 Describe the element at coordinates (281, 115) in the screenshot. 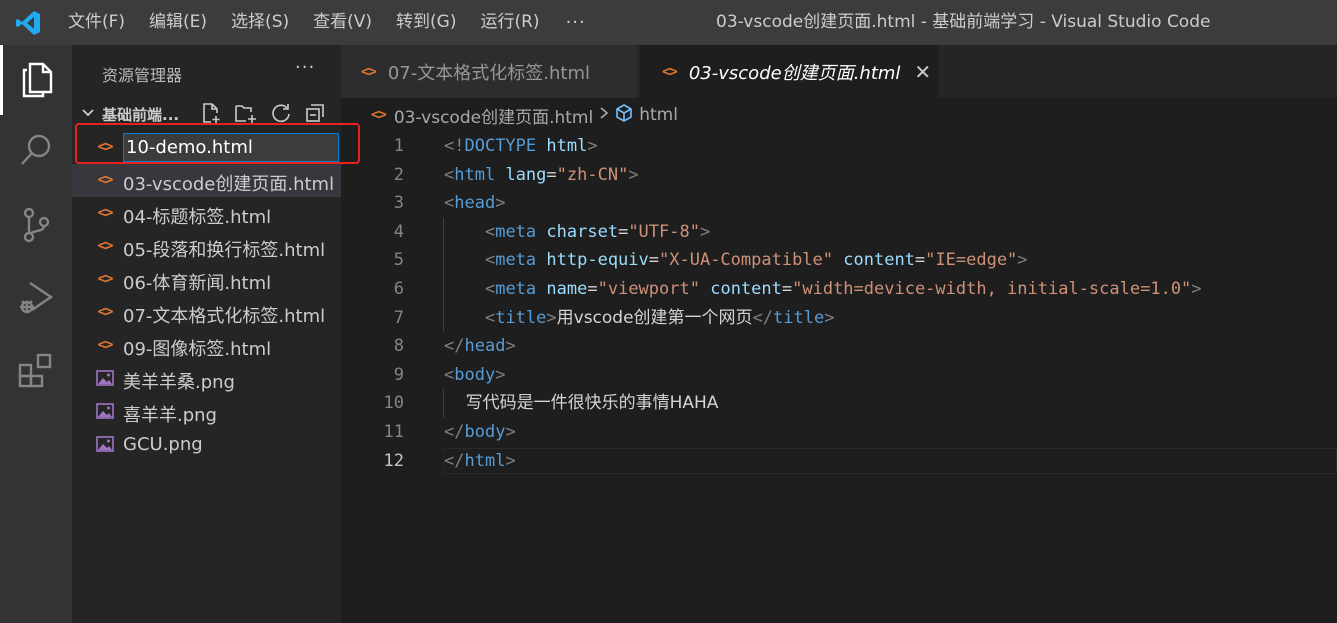

I see `refresh-icon` at that location.